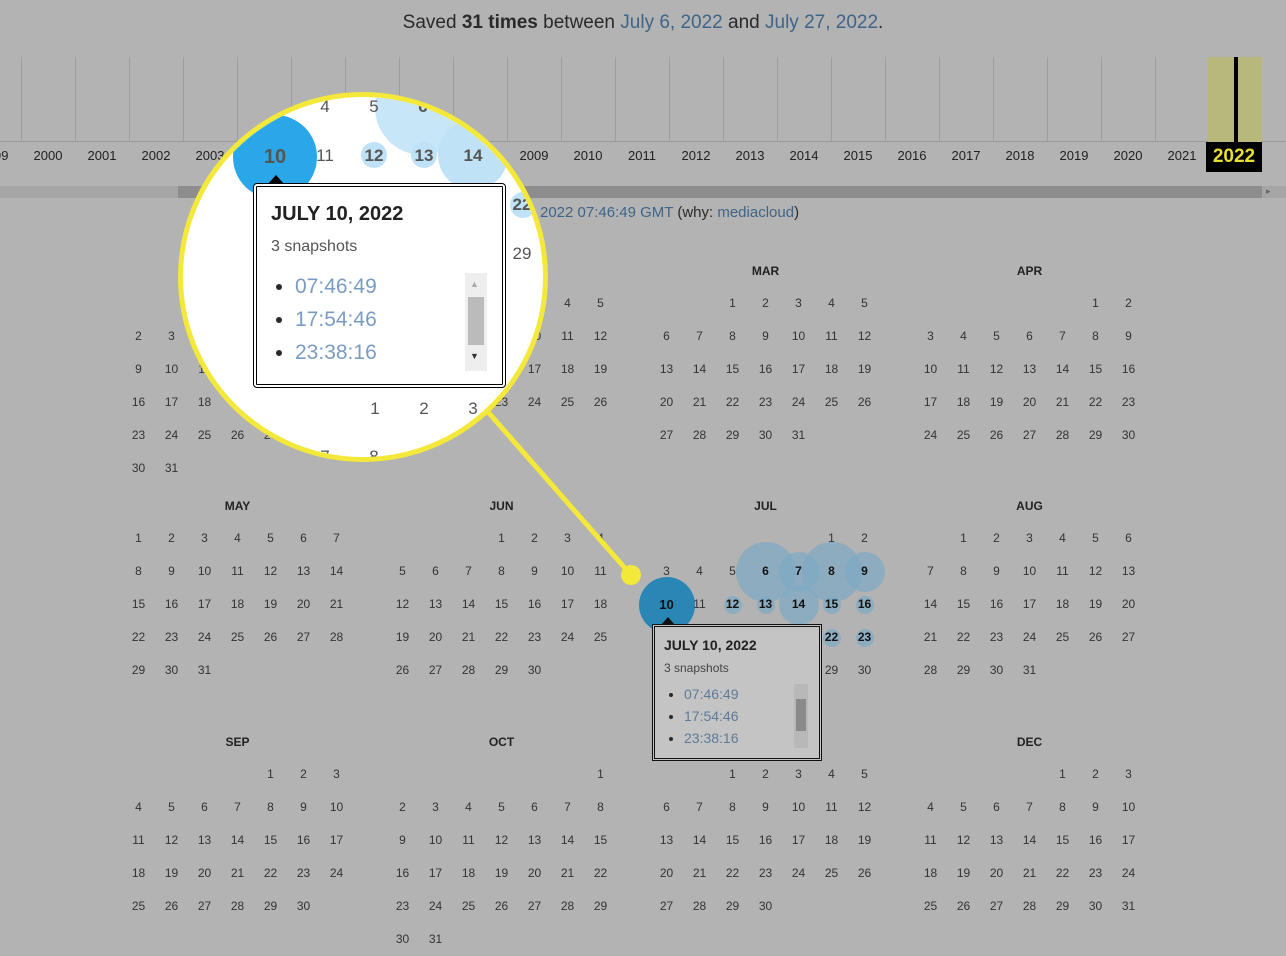 The height and width of the screenshot is (956, 1286). I want to click on mag-day: 13, so click(424, 156).